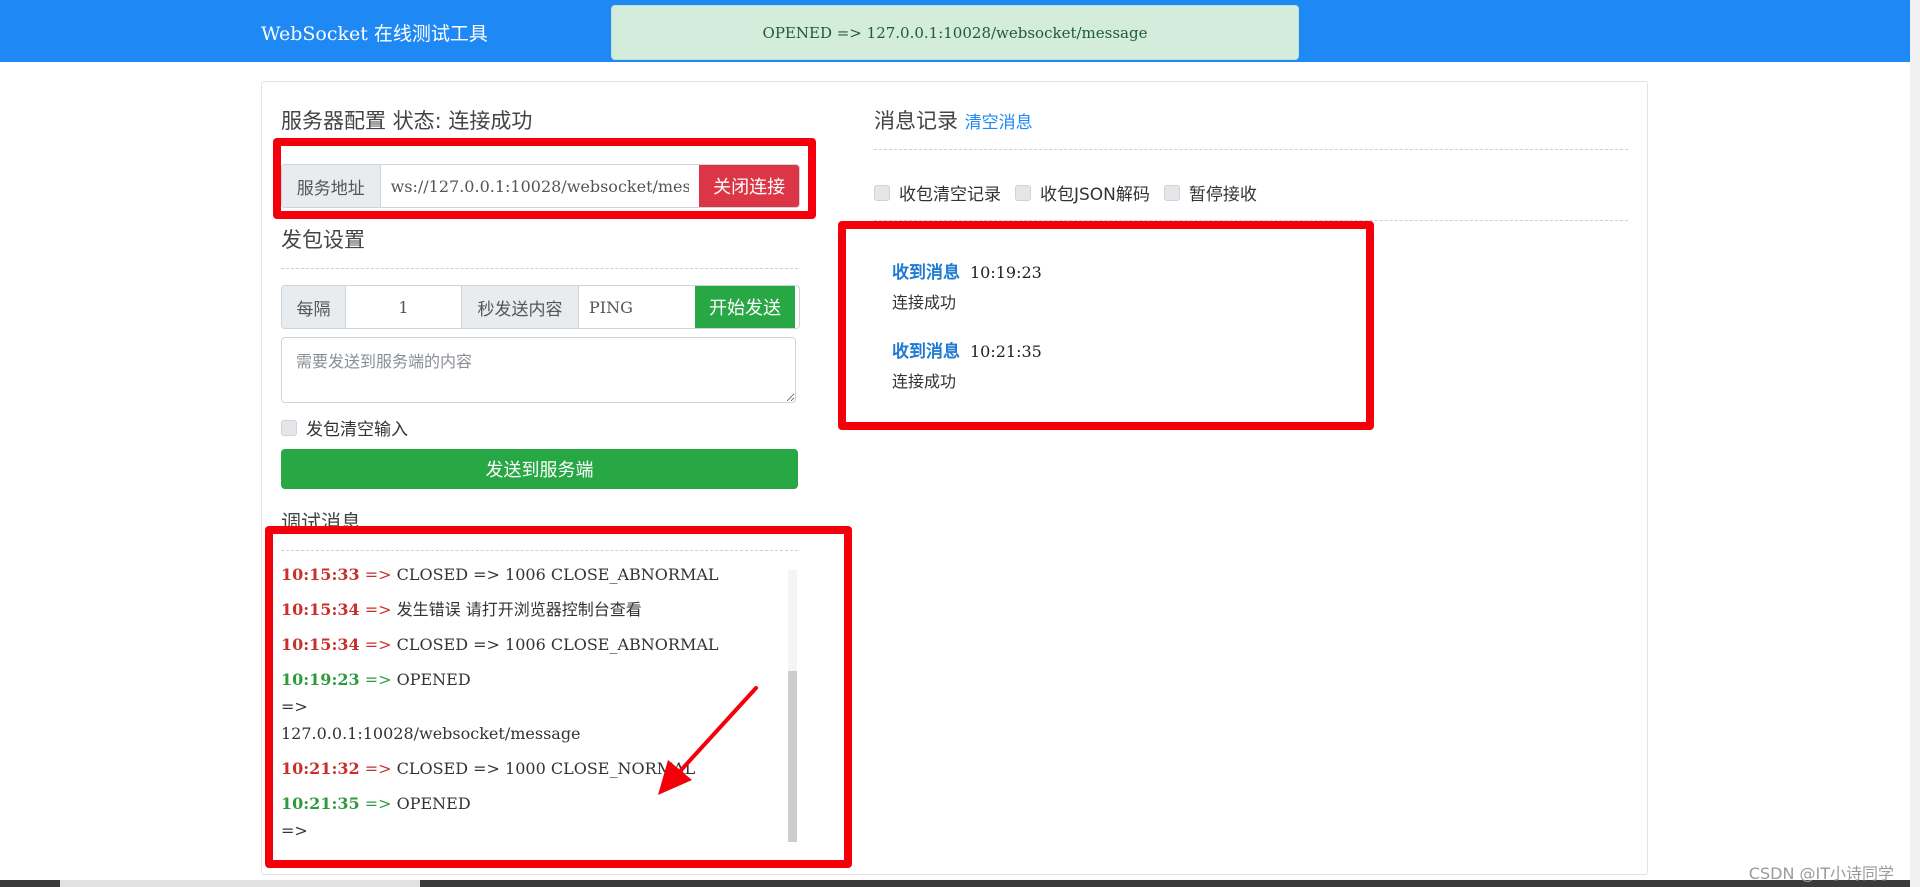 The height and width of the screenshot is (887, 1920). I want to click on message-options: 收包清空记录 收包JSON解码 暂停接收, so click(1065, 192).